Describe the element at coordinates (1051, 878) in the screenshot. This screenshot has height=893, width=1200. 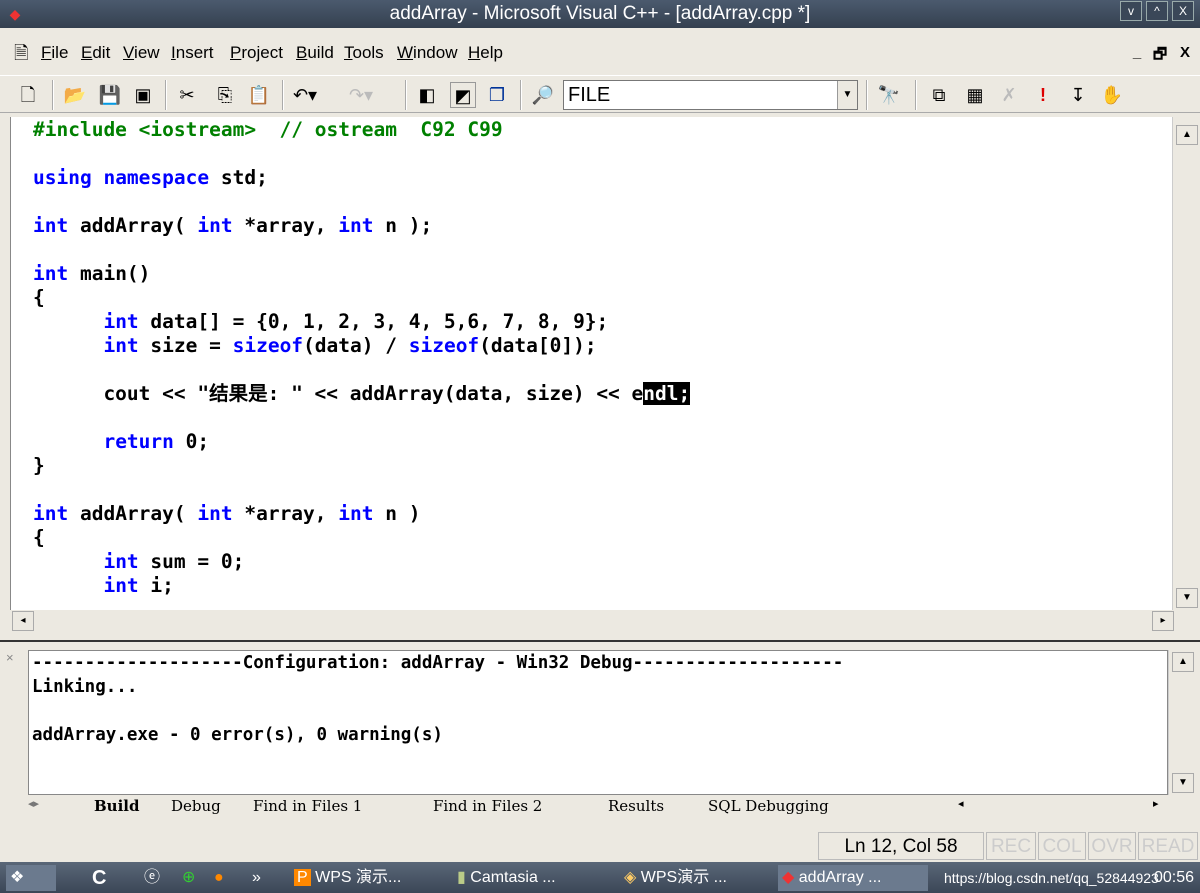
I see `tray-text: https://blog.csdn.net/qq_52844923` at that location.